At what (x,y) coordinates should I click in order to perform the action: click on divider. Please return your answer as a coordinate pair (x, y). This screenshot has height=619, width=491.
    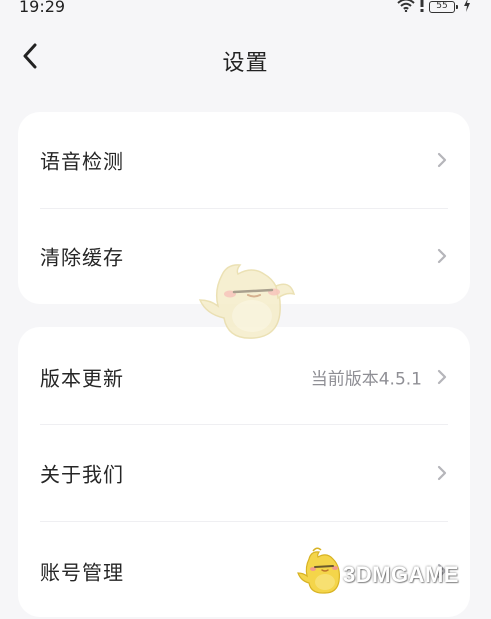
    Looking at the image, I should click on (244, 521).